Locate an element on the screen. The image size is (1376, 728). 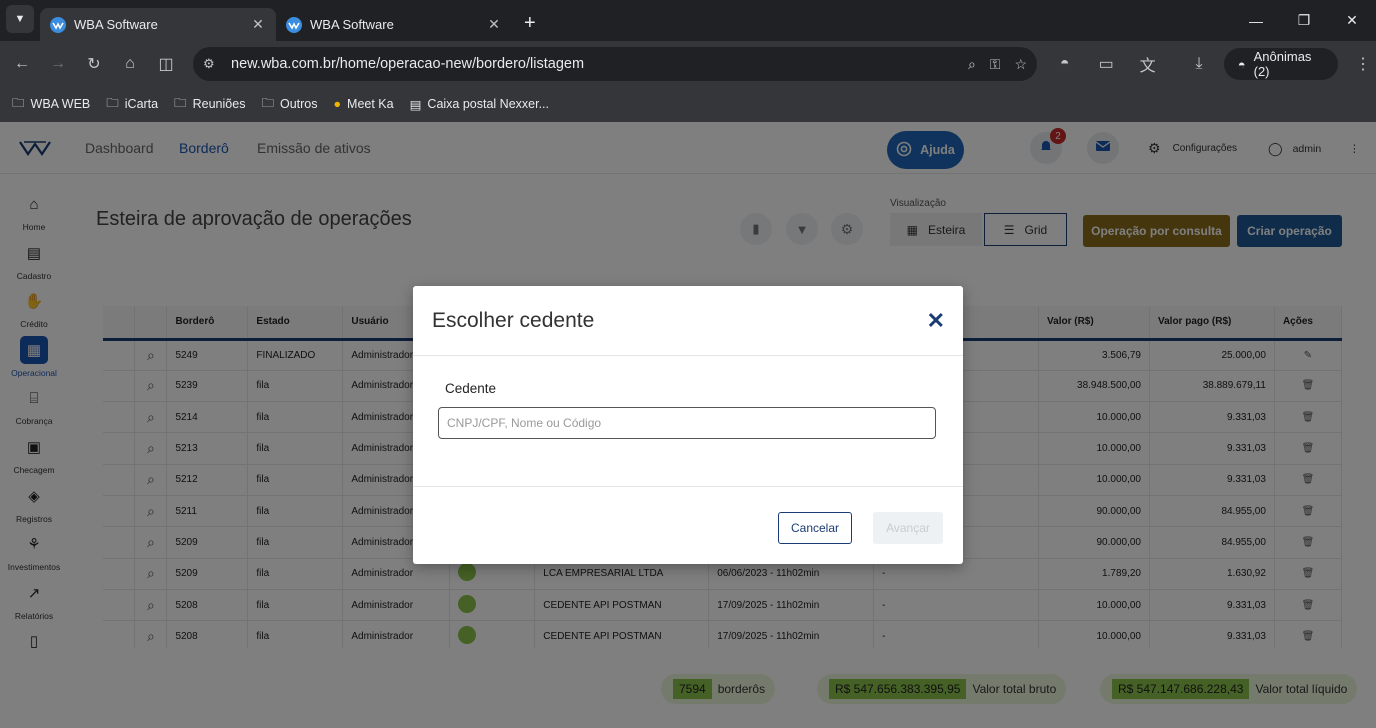
incognito-hat-icon: ◓ is located at coordinates (1241, 64).